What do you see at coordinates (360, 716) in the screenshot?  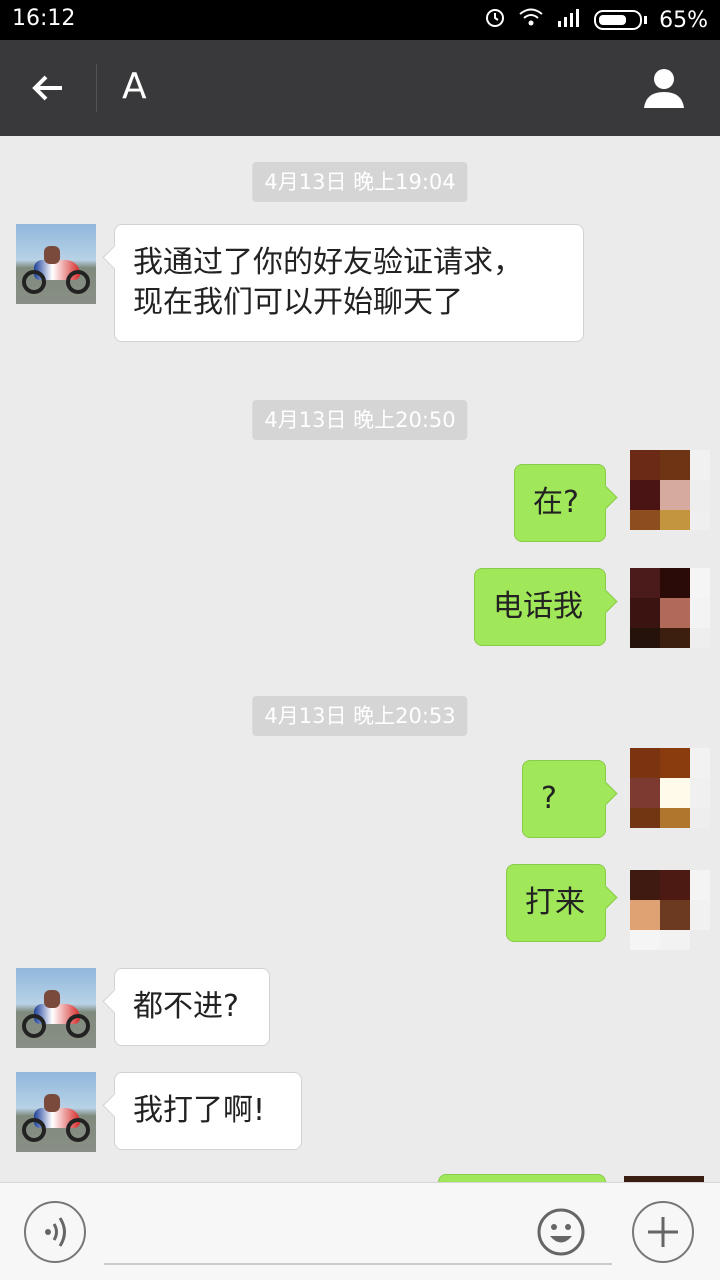 I see `timestamp: 4月13日 晚上20:53` at bounding box center [360, 716].